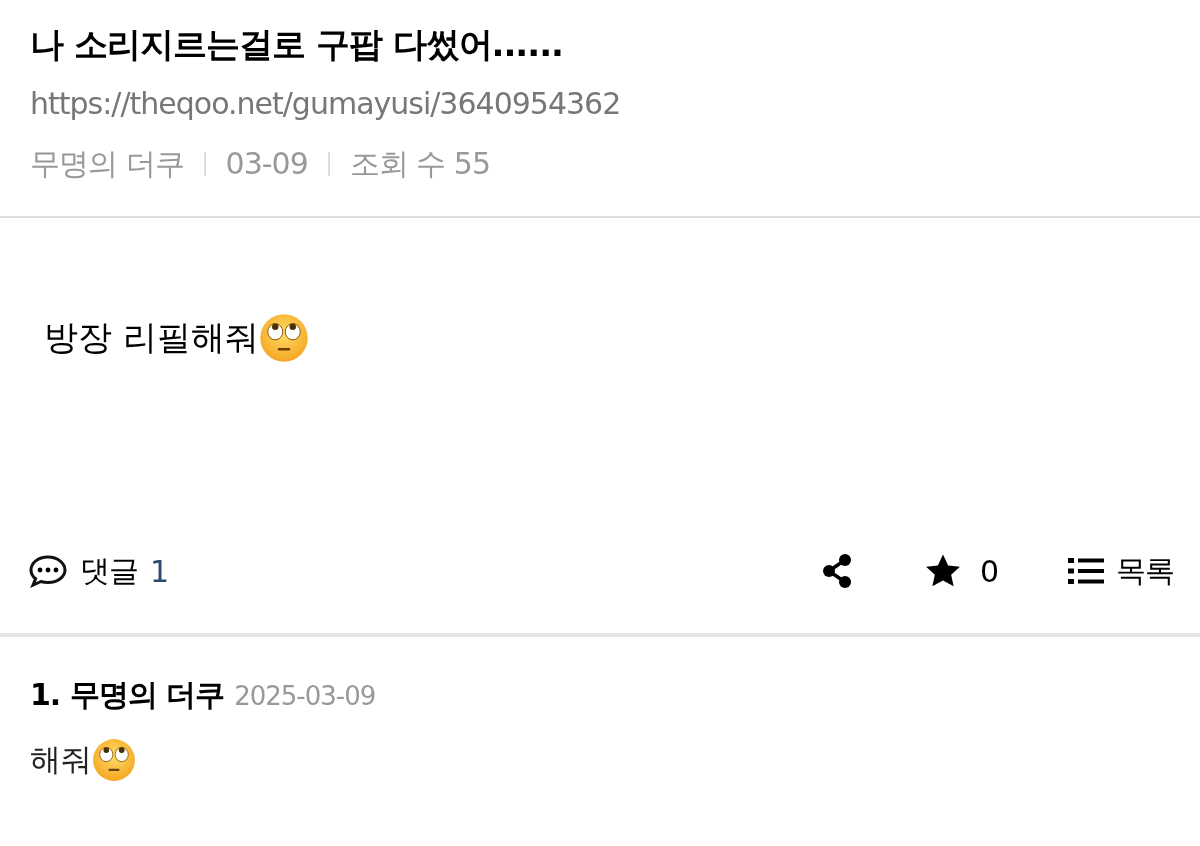 The height and width of the screenshot is (846, 1200). Describe the element at coordinates (1086, 571) in the screenshot. I see `list-icon` at that location.